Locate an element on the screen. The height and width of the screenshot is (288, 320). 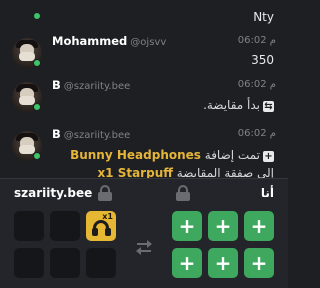
plus-box-icon: + is located at coordinates (268, 156).